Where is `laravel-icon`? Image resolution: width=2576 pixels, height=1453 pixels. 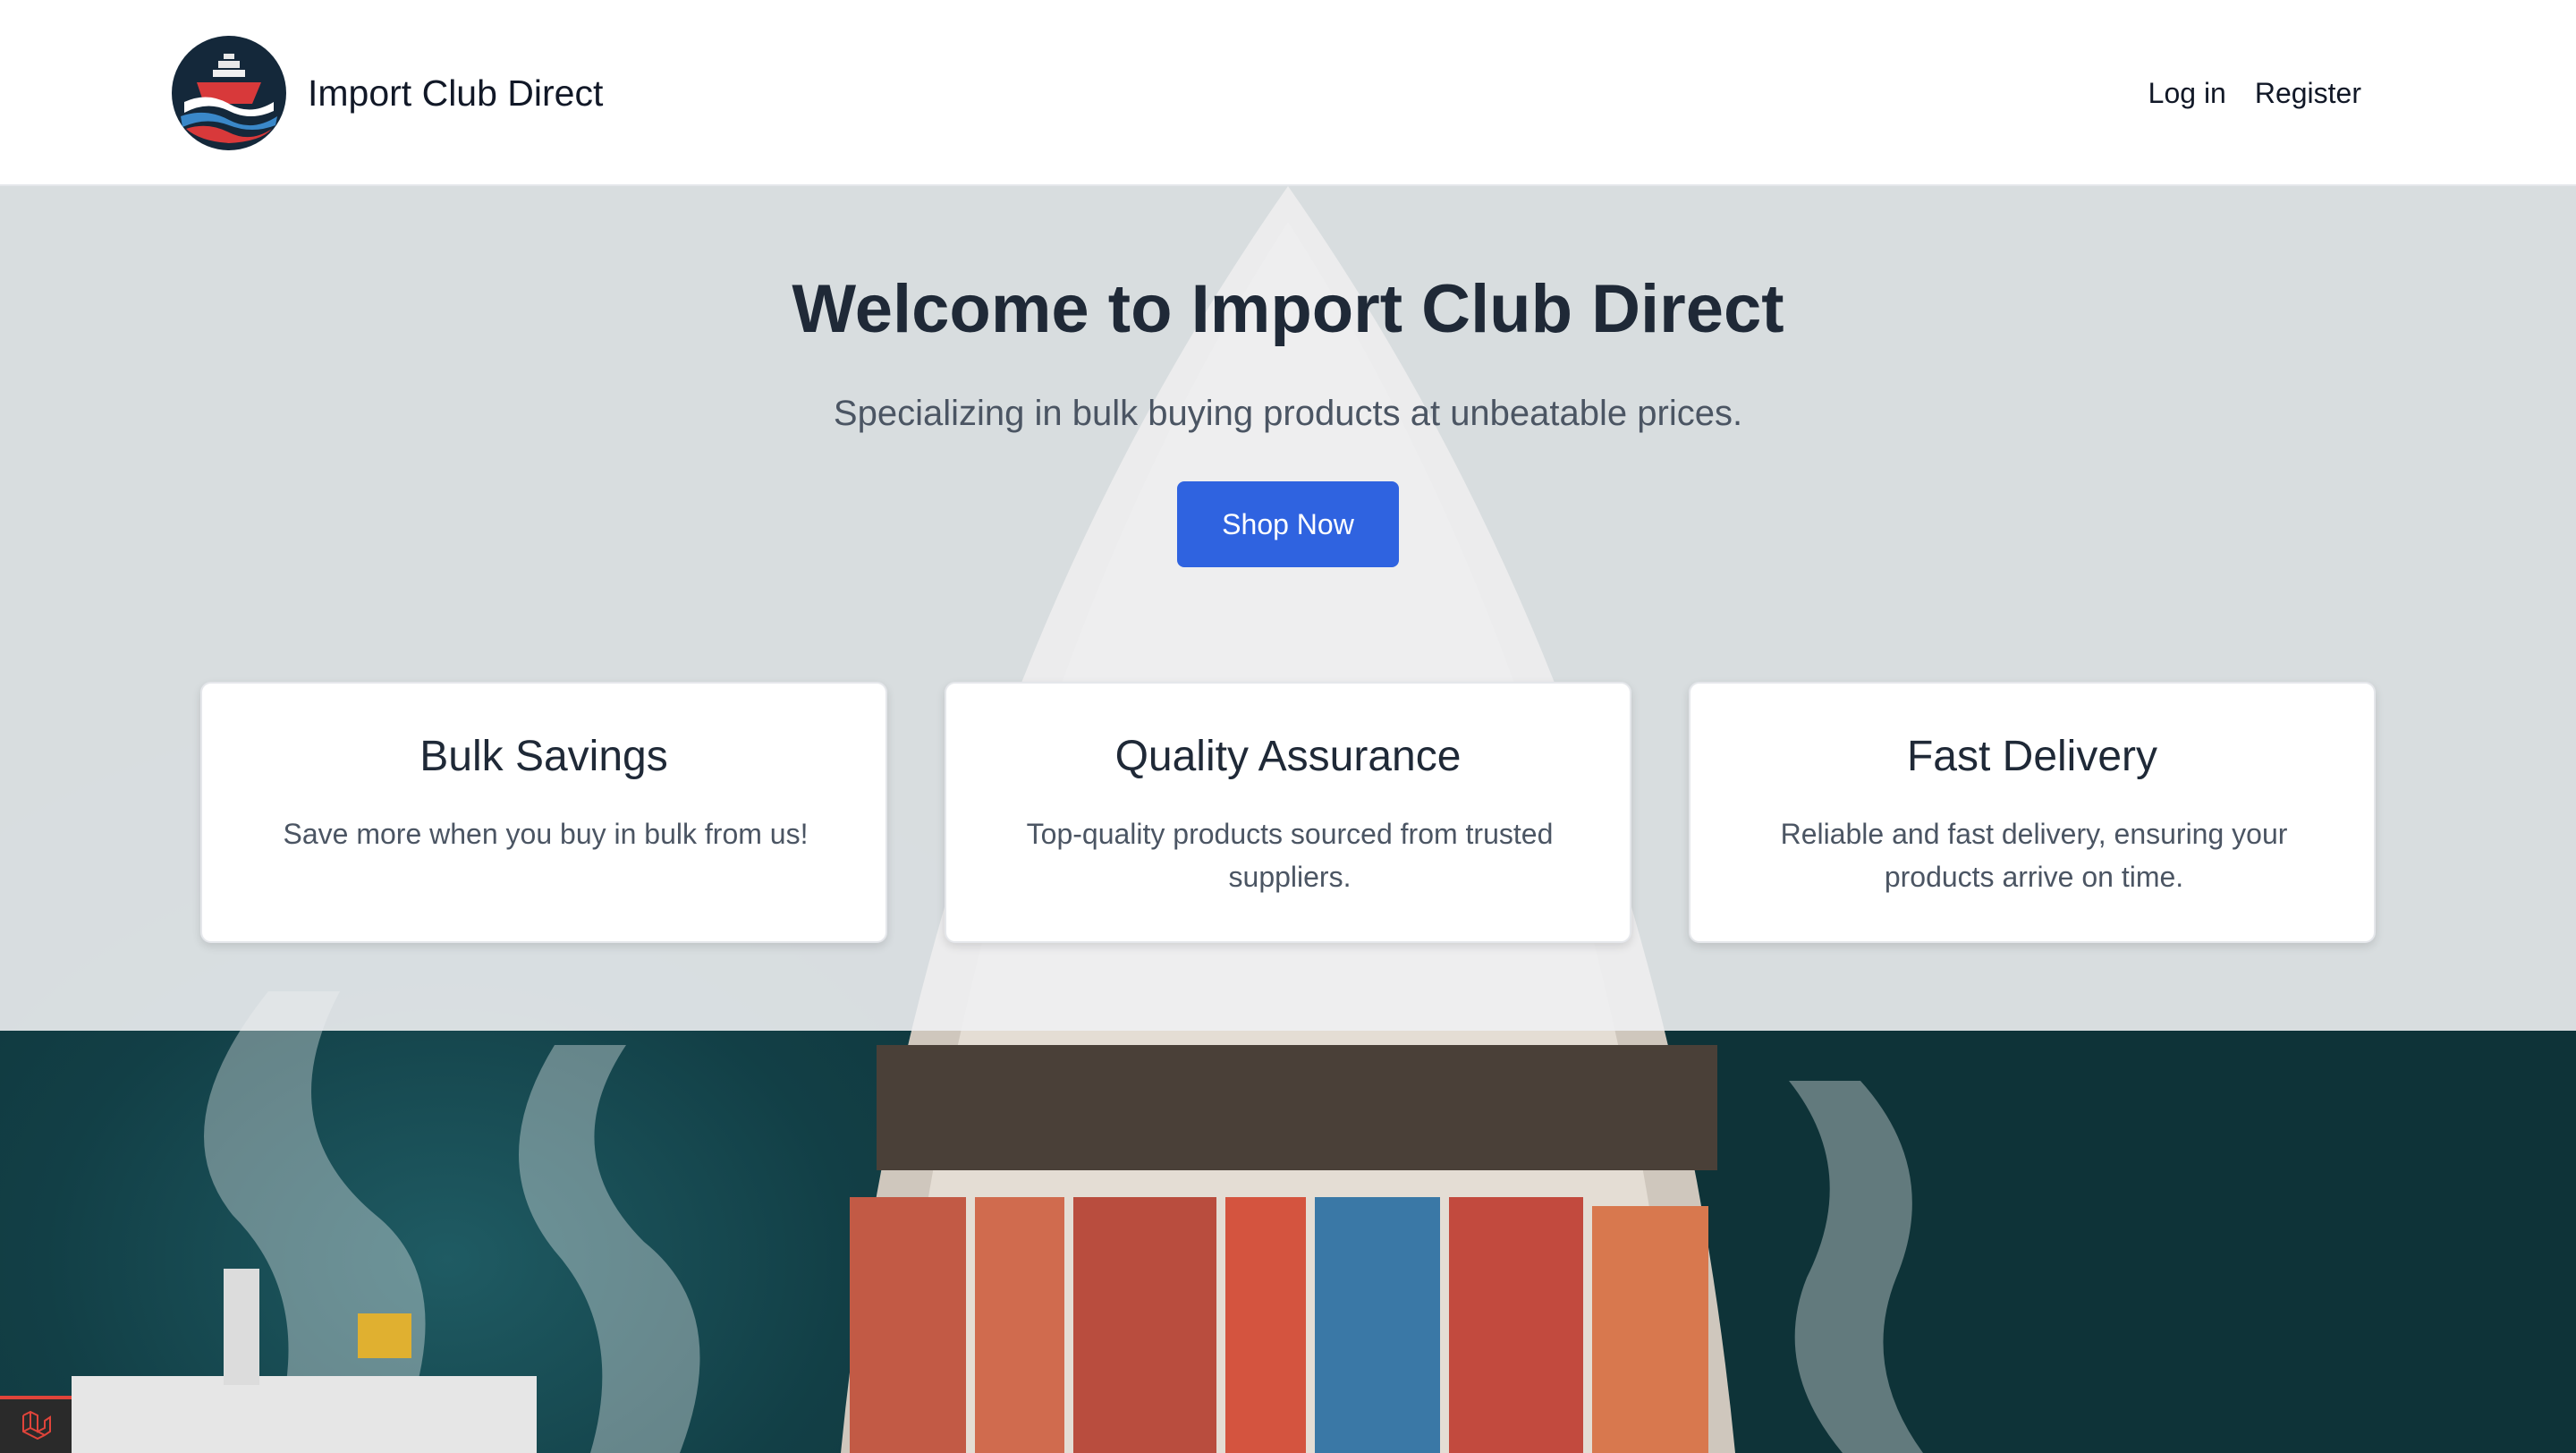 laravel-icon is located at coordinates (36, 1424).